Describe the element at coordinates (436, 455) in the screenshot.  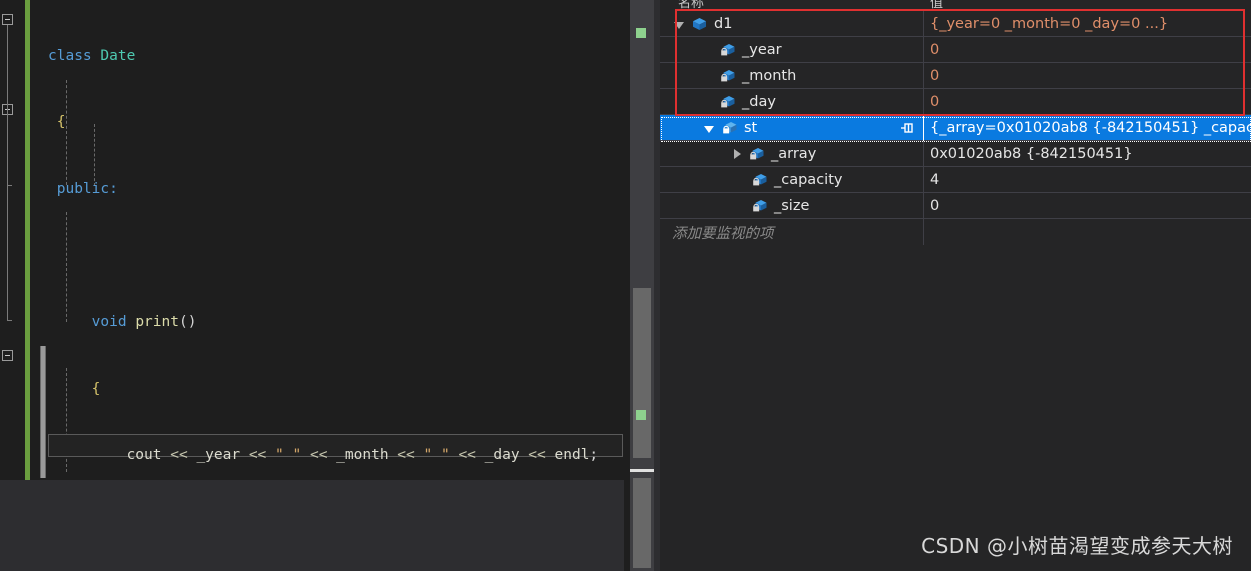
I see `token-string-space-2: " "` at that location.